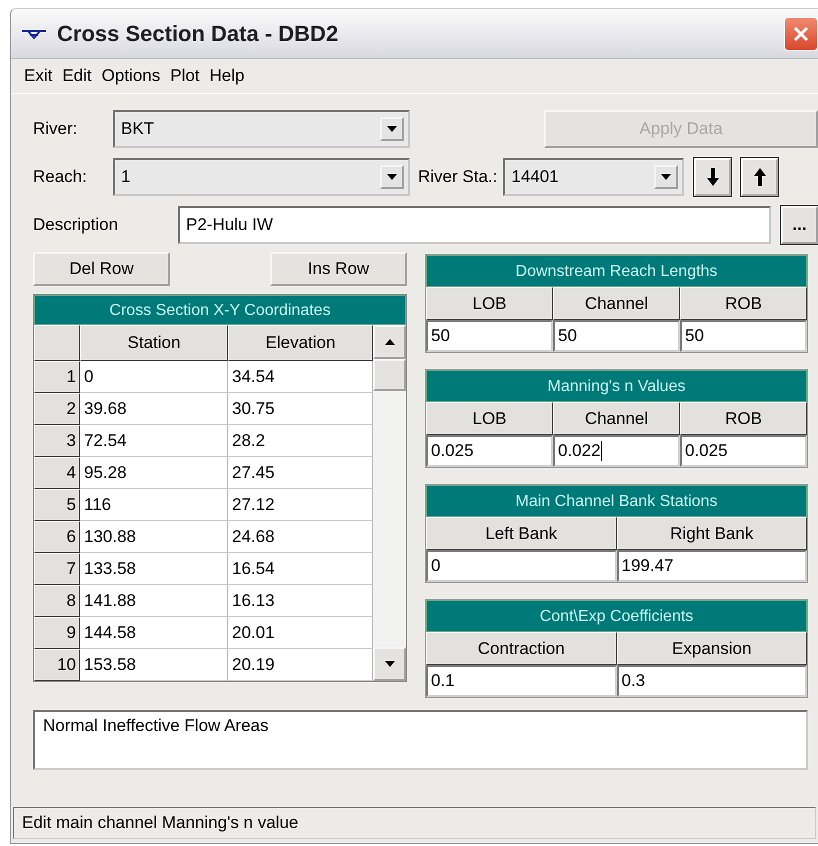 The width and height of the screenshot is (818, 846). I want to click on description-field: P2-Hulu IW, so click(474, 225).